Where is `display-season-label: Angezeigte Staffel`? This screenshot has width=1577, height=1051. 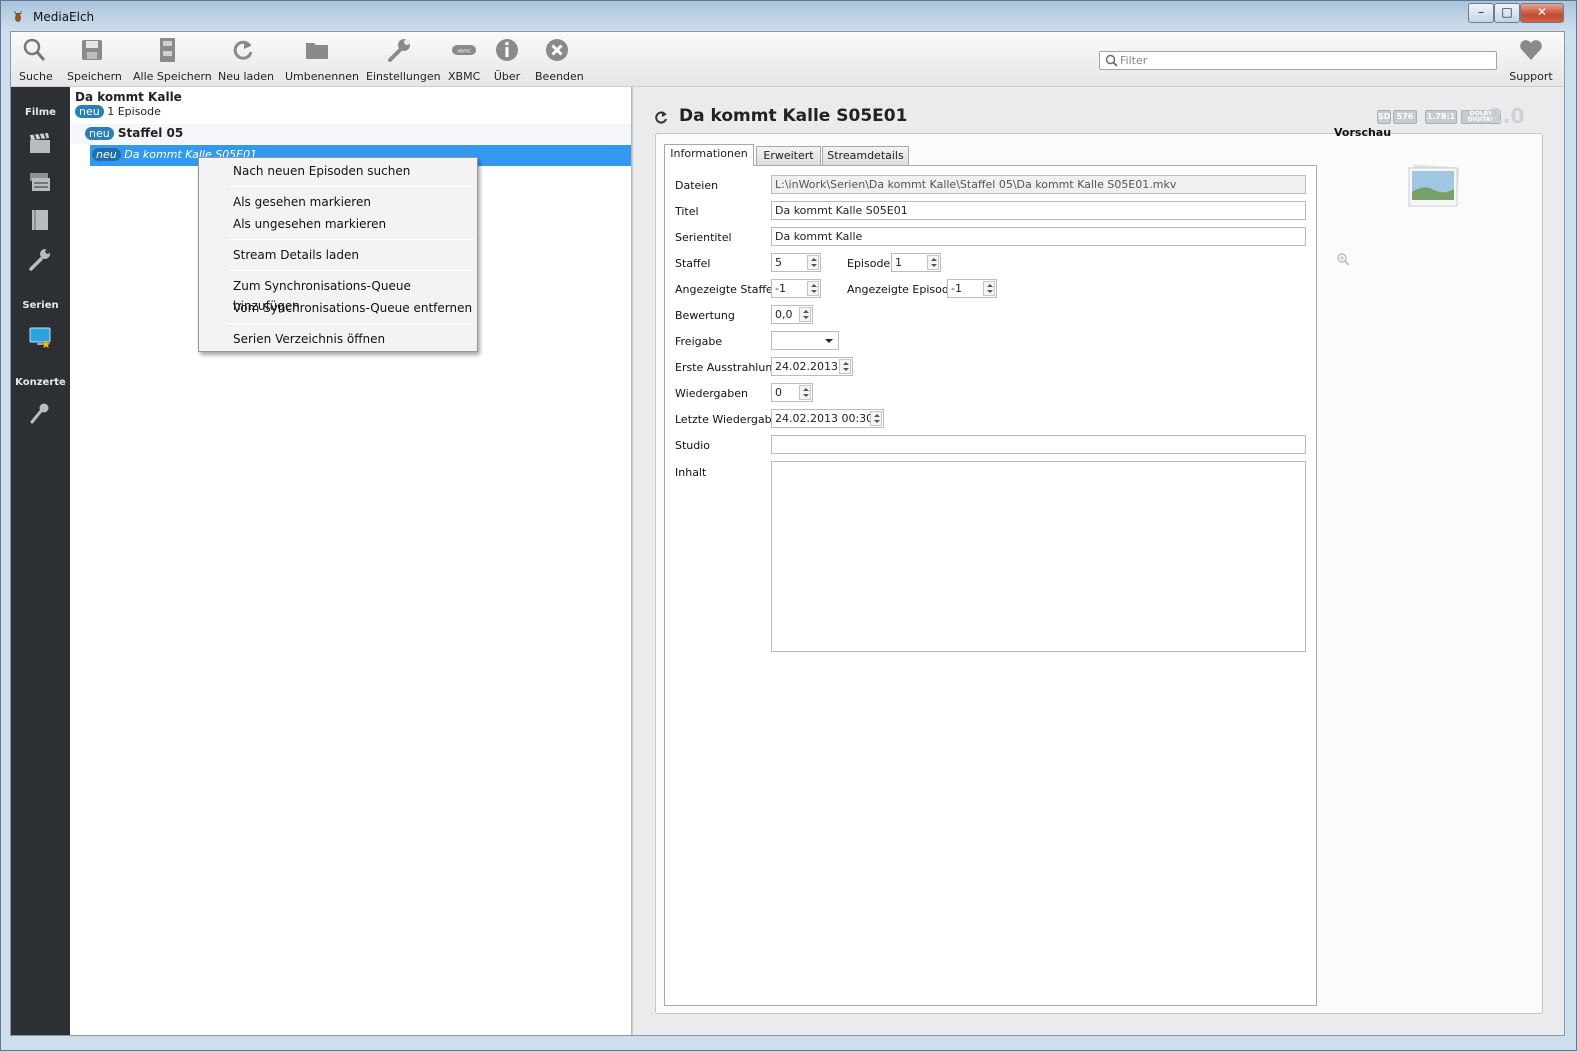
display-season-label: Angezeigte Staffel is located at coordinates (725, 289).